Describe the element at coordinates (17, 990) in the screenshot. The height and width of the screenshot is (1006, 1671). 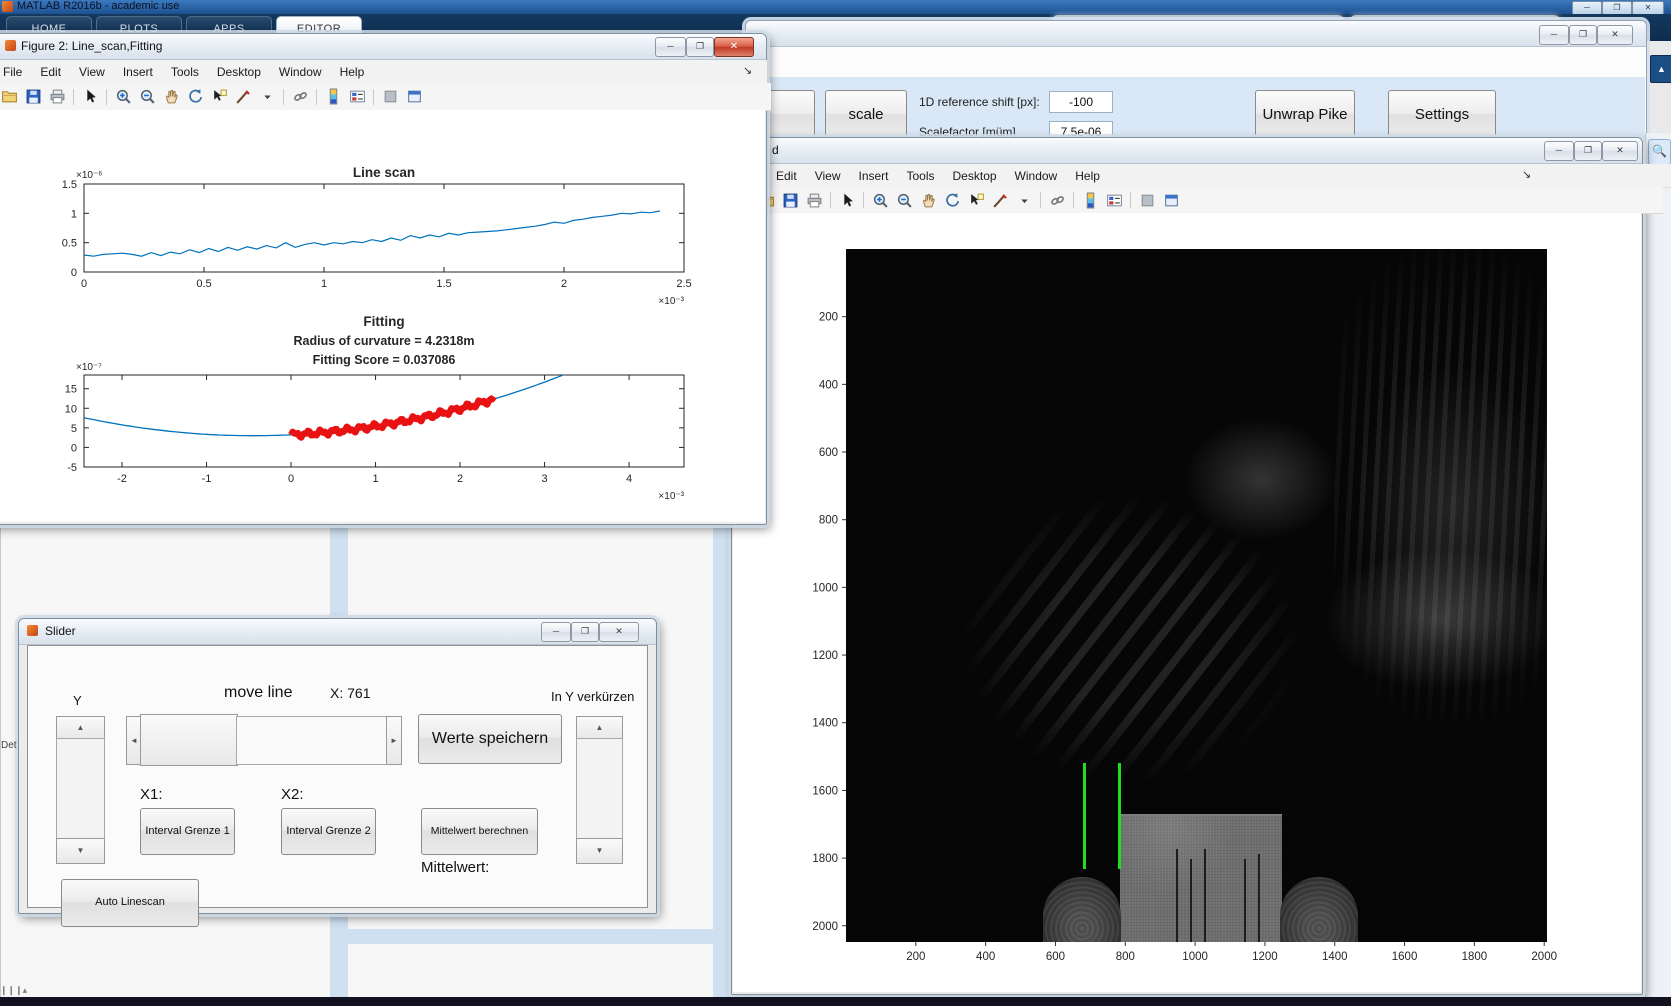
I see `statusbar-grip: ❙❙❙▴` at that location.